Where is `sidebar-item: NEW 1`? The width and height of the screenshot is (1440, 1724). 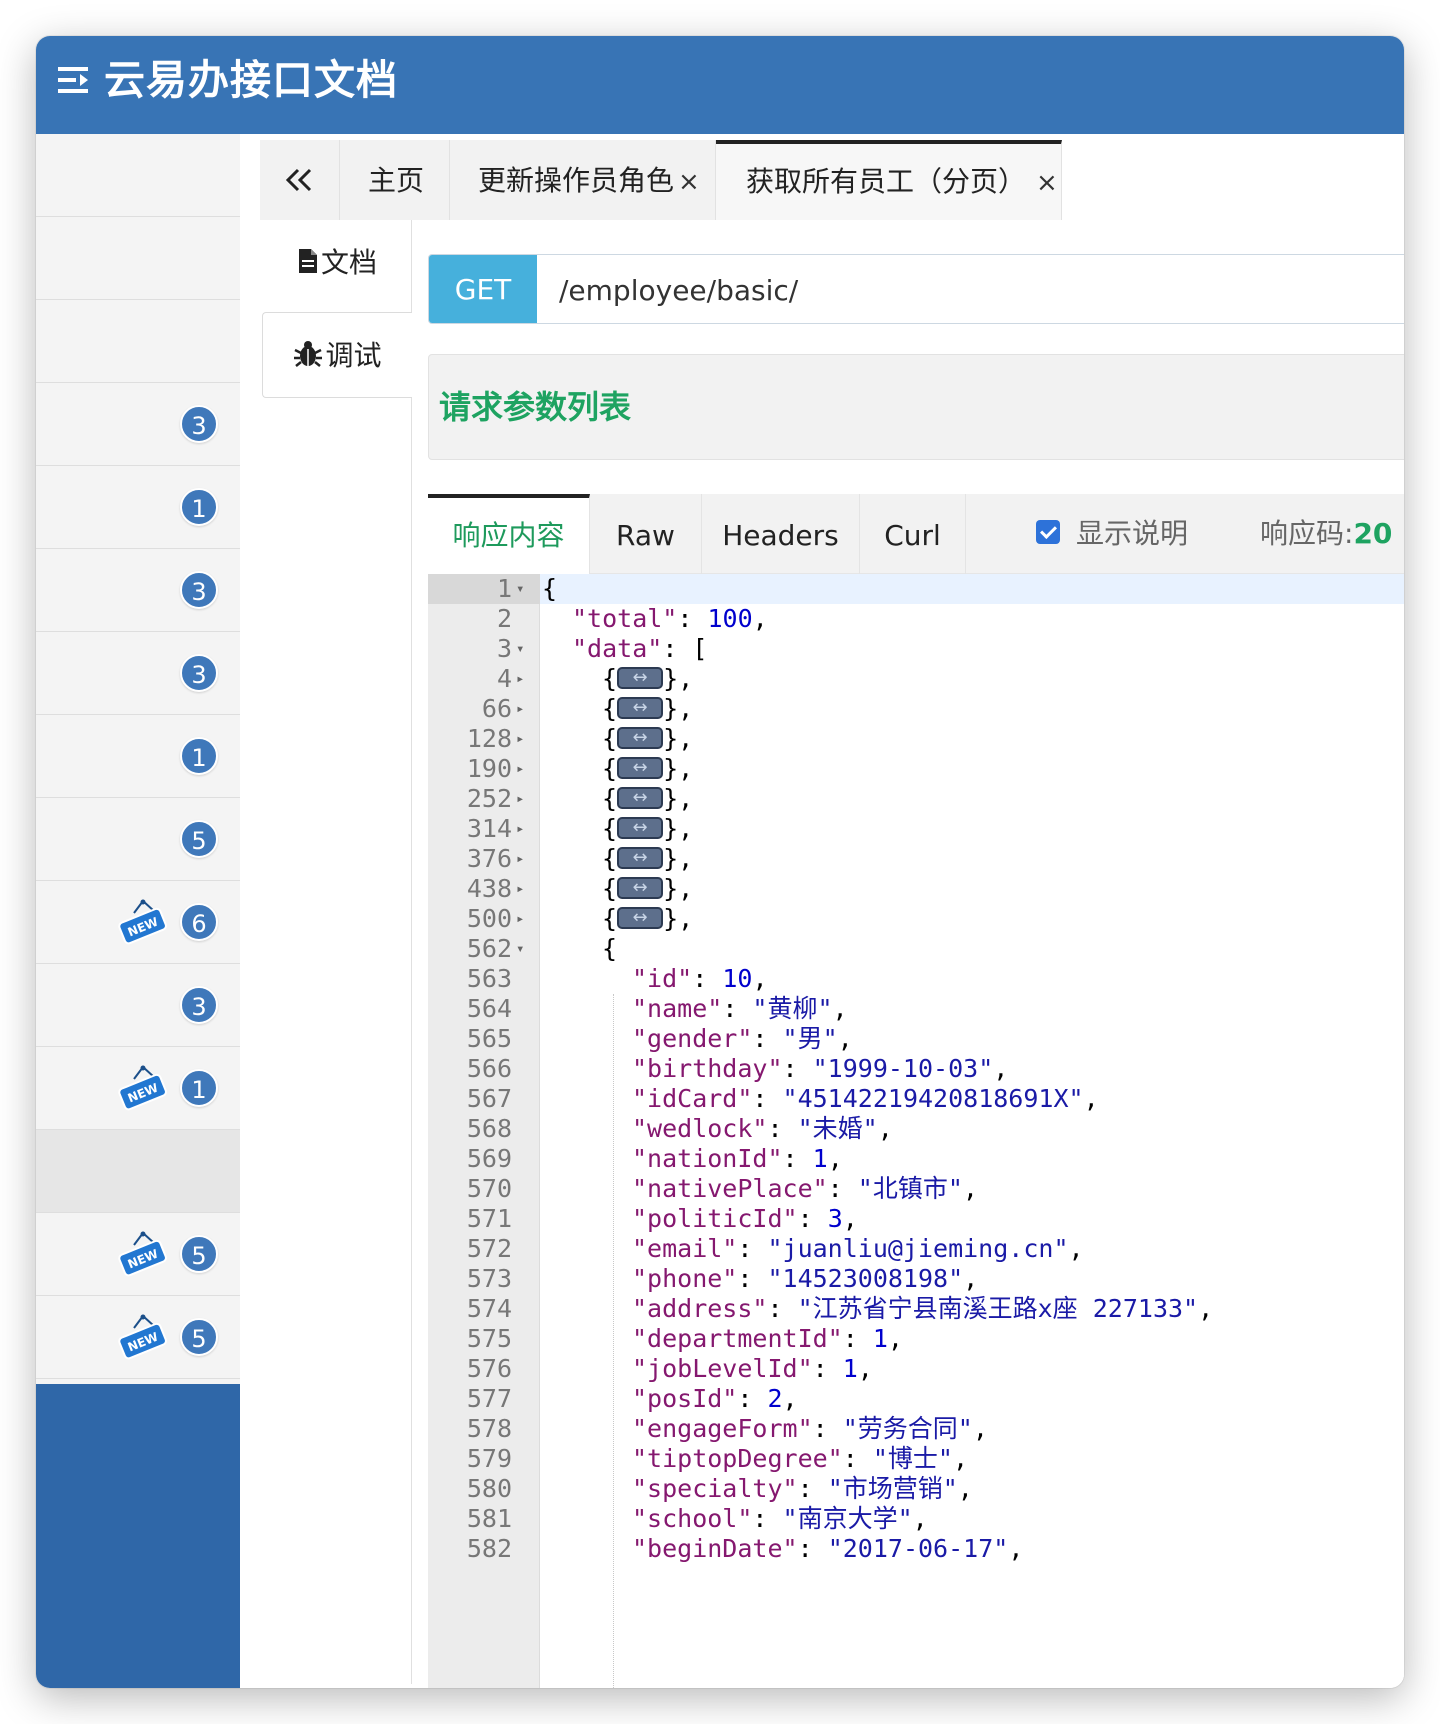 sidebar-item: NEW 1 is located at coordinates (138, 1088).